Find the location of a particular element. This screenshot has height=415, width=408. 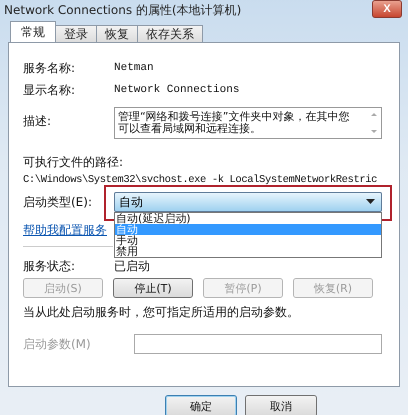

service-button: 停止(T) is located at coordinates (153, 288).